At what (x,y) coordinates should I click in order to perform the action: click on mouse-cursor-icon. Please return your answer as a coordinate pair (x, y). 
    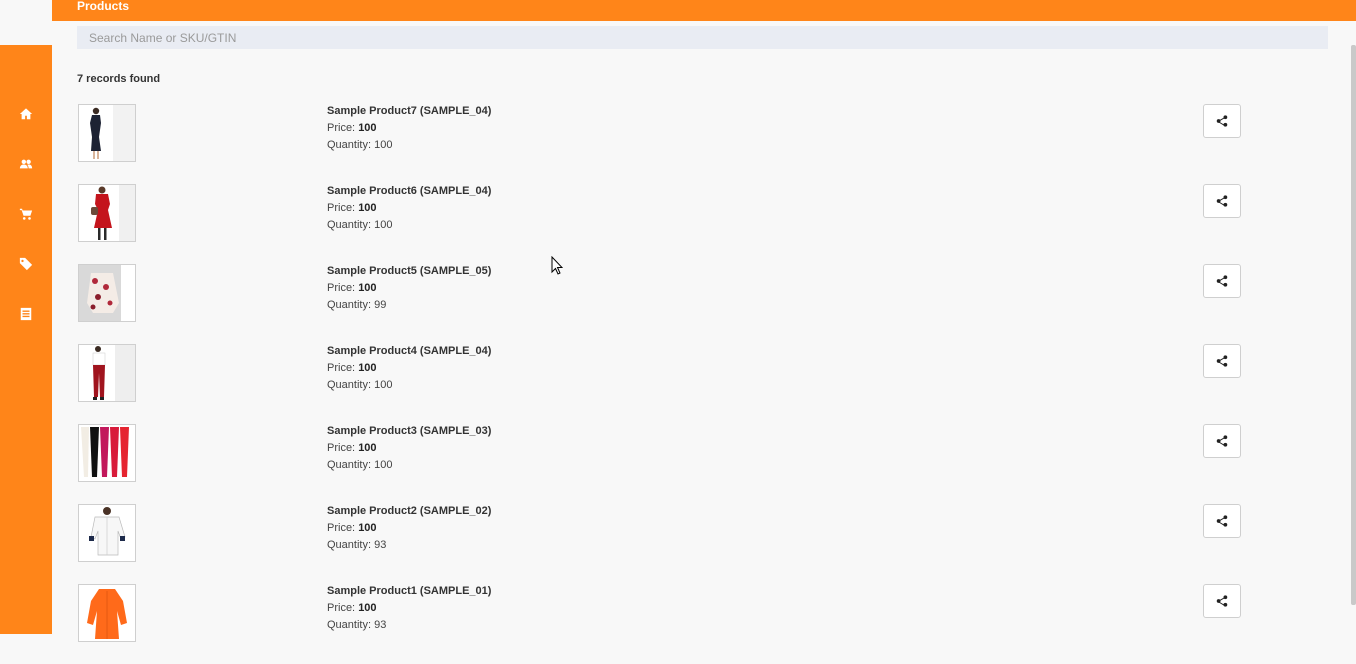
    Looking at the image, I should click on (557, 265).